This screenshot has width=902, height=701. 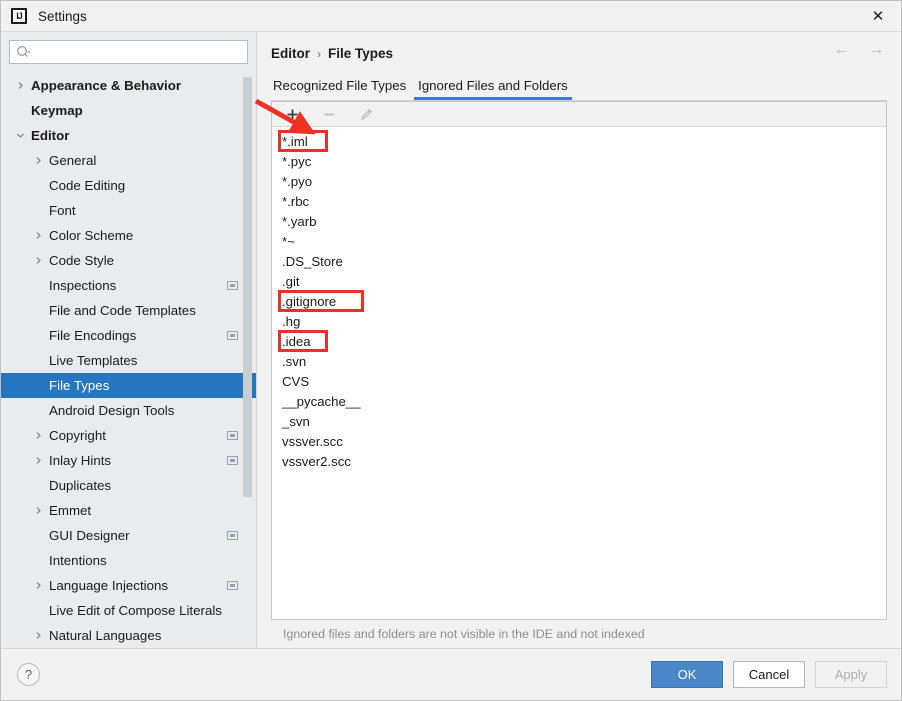 I want to click on cancel-button: Cancel, so click(x=769, y=674).